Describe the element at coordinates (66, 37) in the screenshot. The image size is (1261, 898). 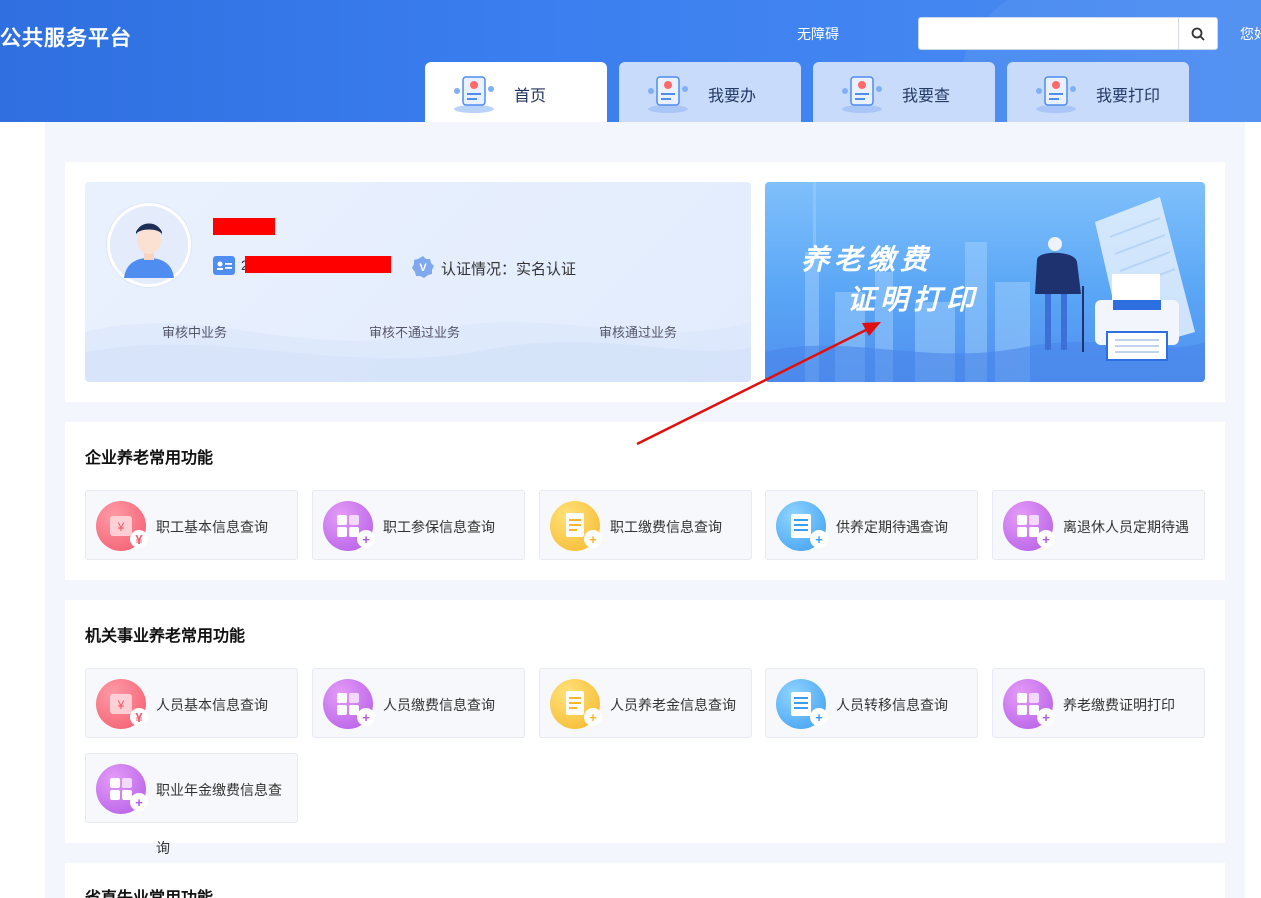
I see `site-title: 公共服务平台` at that location.